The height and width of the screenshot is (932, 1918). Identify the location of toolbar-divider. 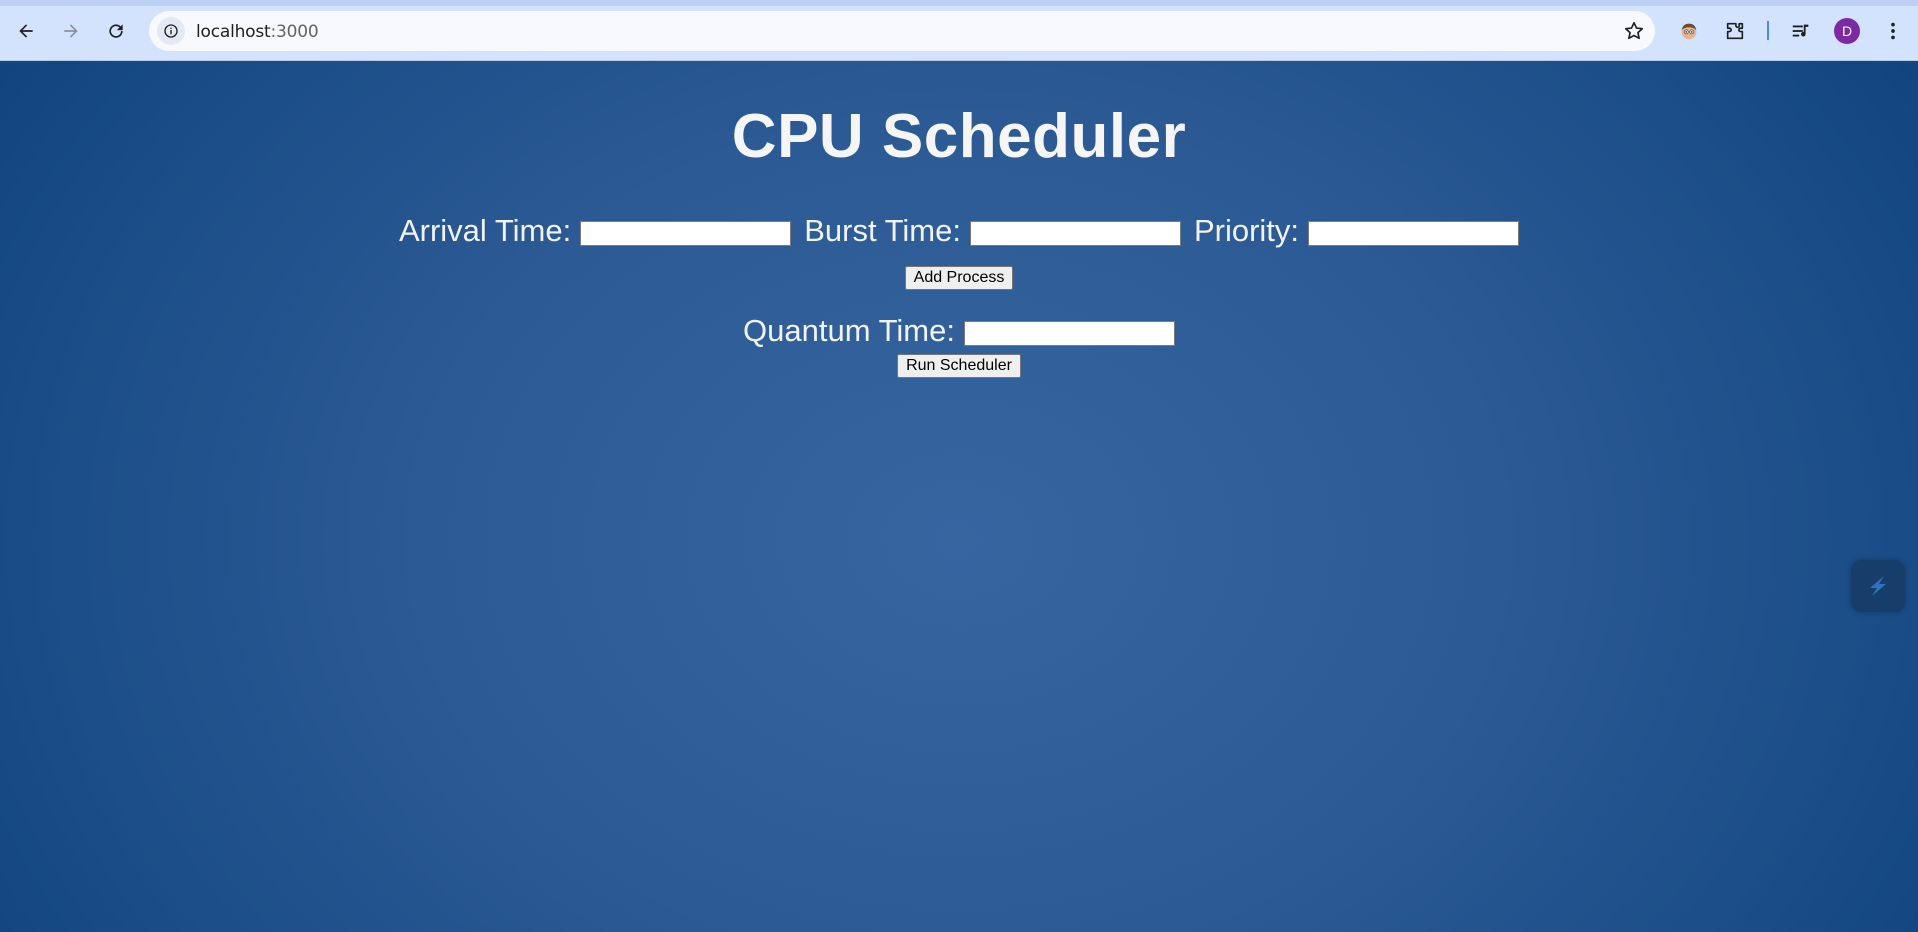
(1768, 30).